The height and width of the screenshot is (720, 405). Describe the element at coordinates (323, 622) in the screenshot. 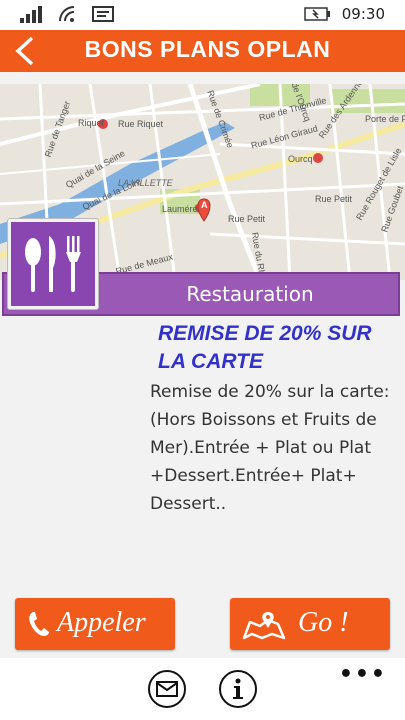

I see `go-button-label: Go !` at that location.